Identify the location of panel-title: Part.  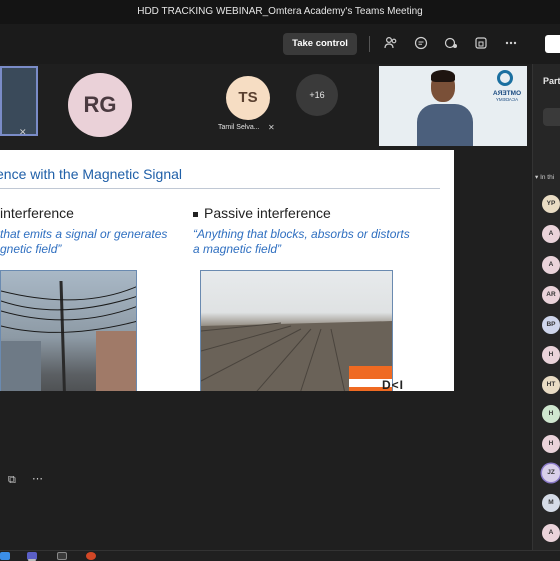
(551, 81).